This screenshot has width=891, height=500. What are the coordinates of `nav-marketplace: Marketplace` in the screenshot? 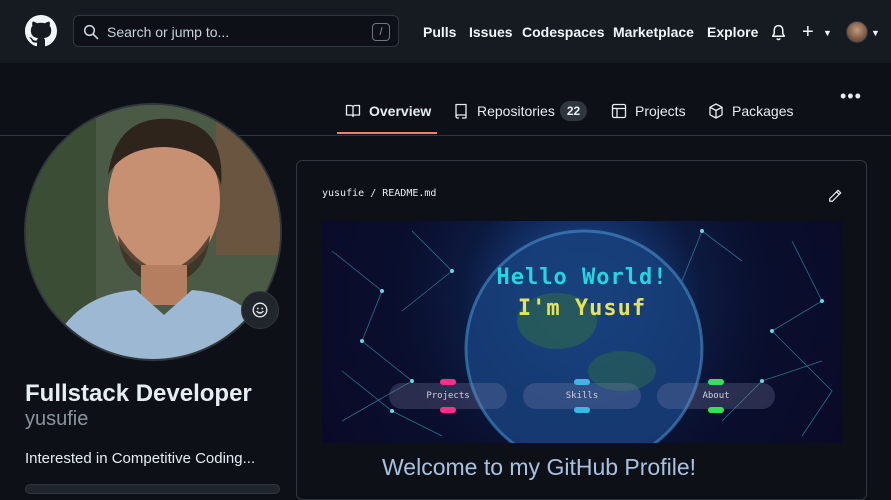 It's located at (653, 32).